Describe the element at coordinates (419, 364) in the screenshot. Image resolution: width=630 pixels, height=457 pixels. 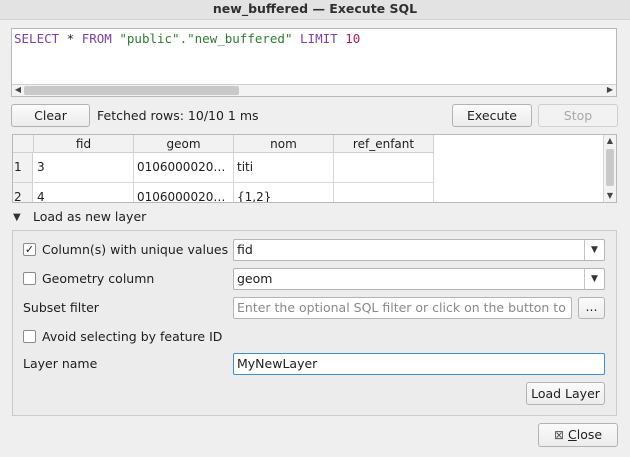
I see `layer-name-input: MyNewLayer` at that location.